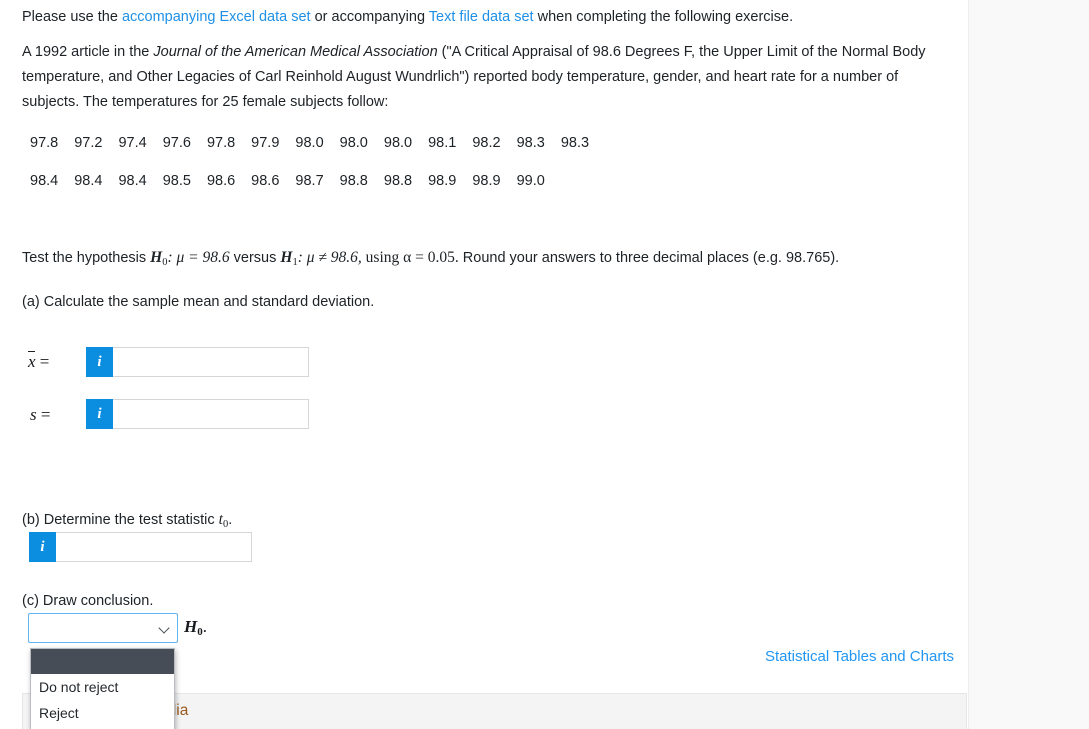 The image size is (1089, 729). Describe the element at coordinates (42, 361) in the screenshot. I see `xbar-equals: =` at that location.